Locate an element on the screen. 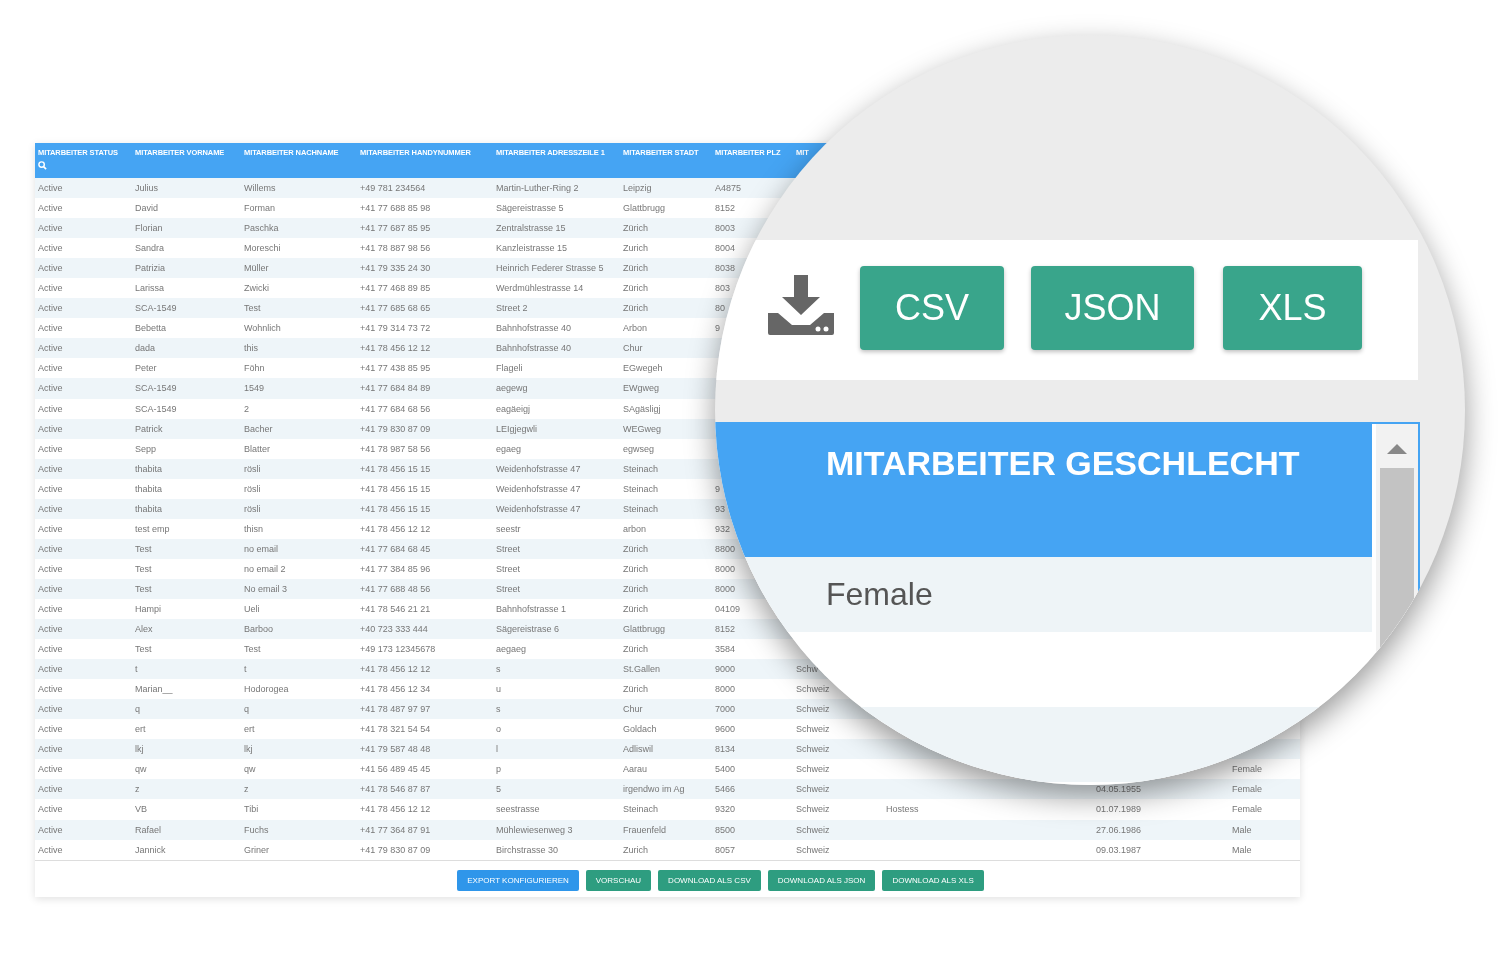  table-cell: St.Gallen is located at coordinates (642, 669).